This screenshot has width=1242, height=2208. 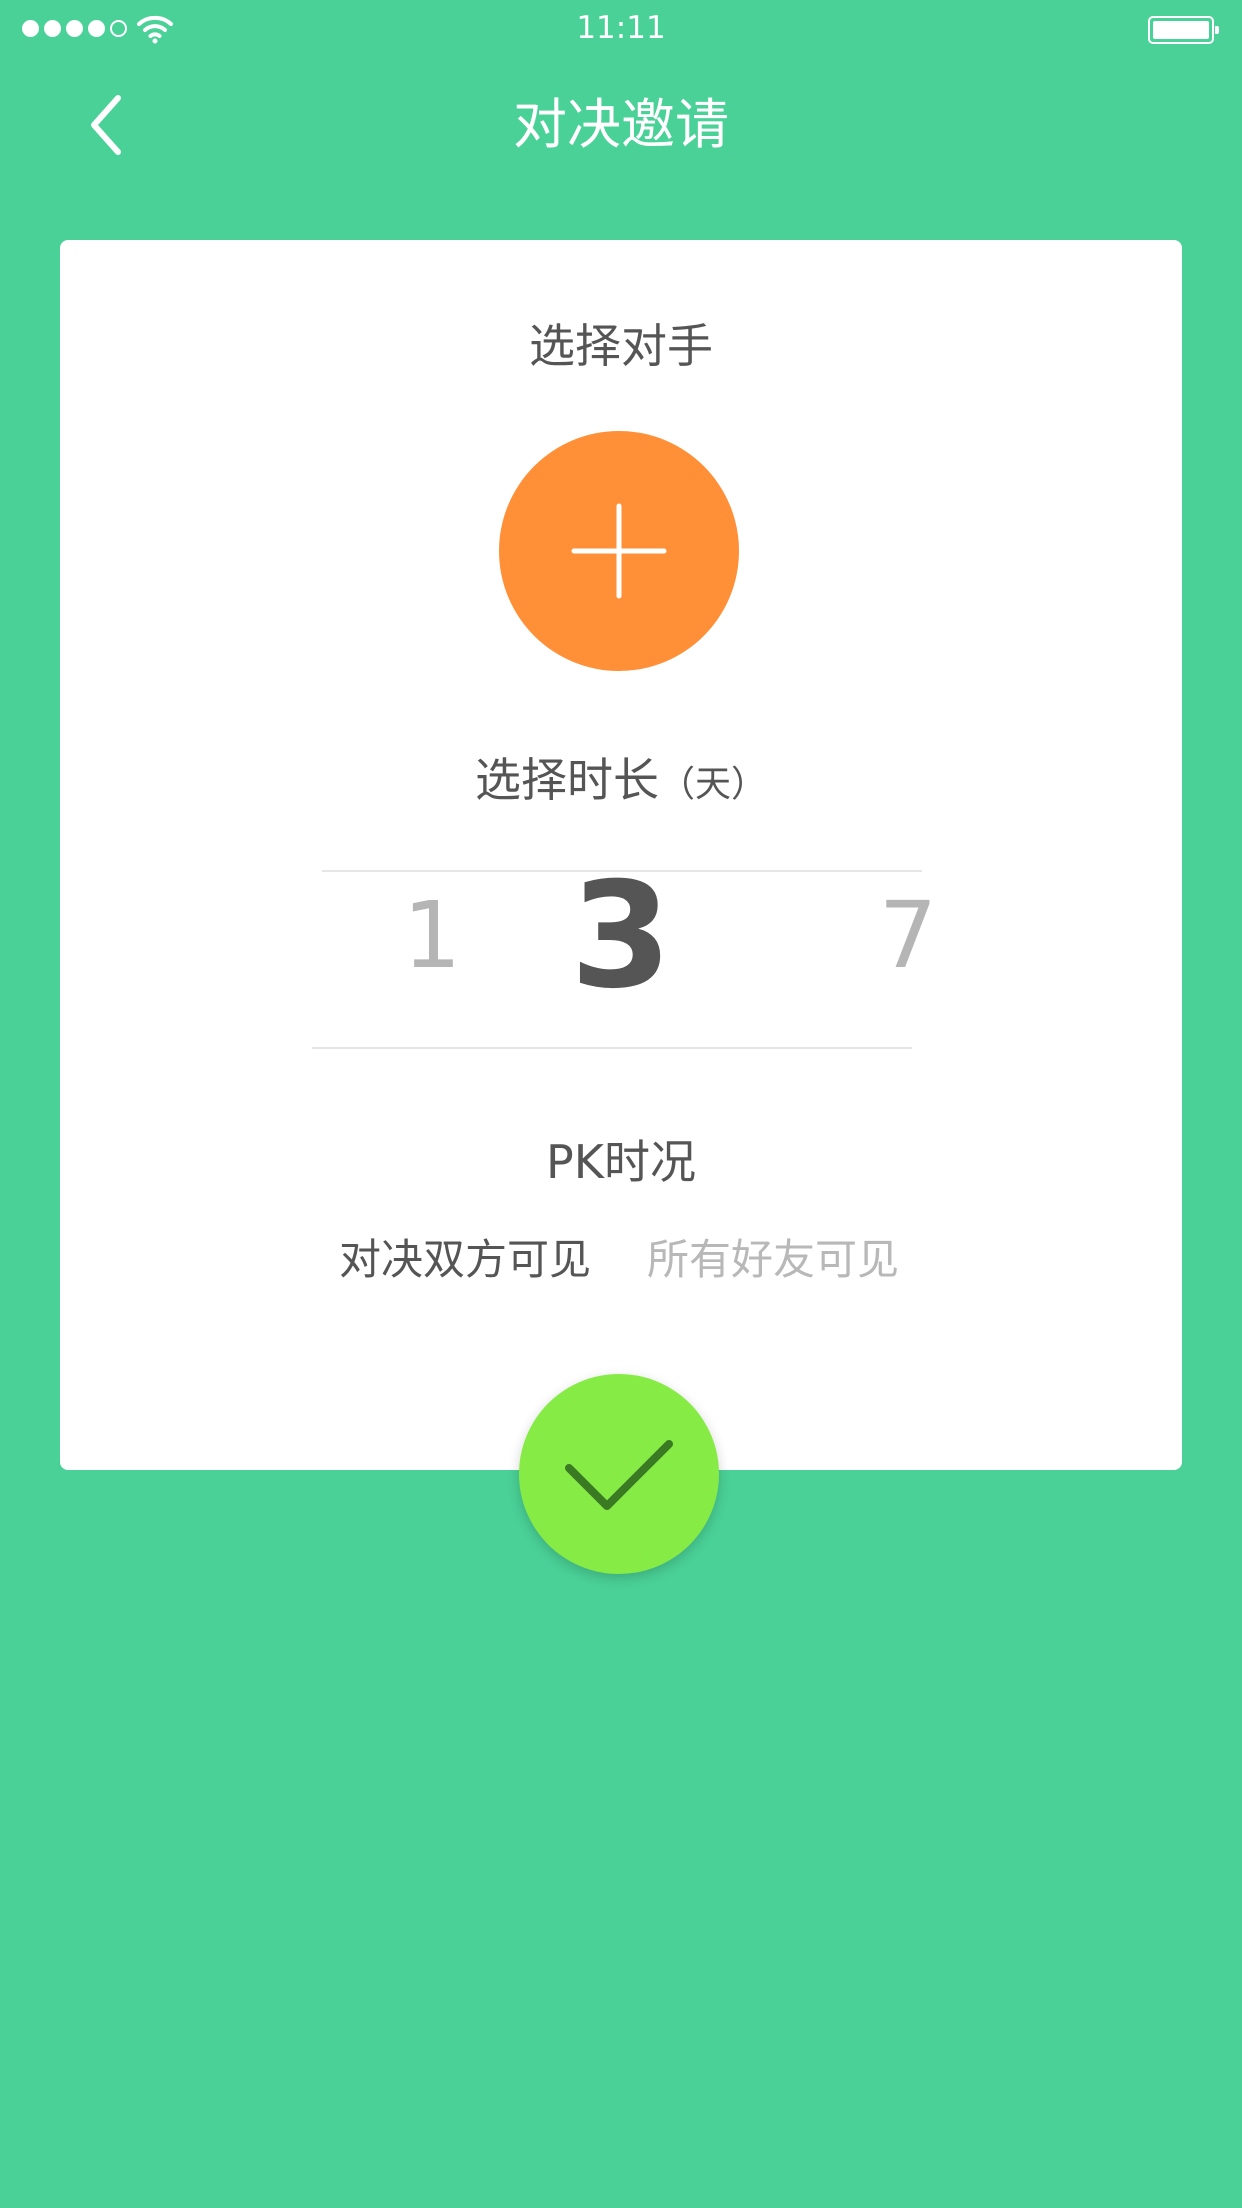 I want to click on duration-option-selected: 3, so click(x=621, y=936).